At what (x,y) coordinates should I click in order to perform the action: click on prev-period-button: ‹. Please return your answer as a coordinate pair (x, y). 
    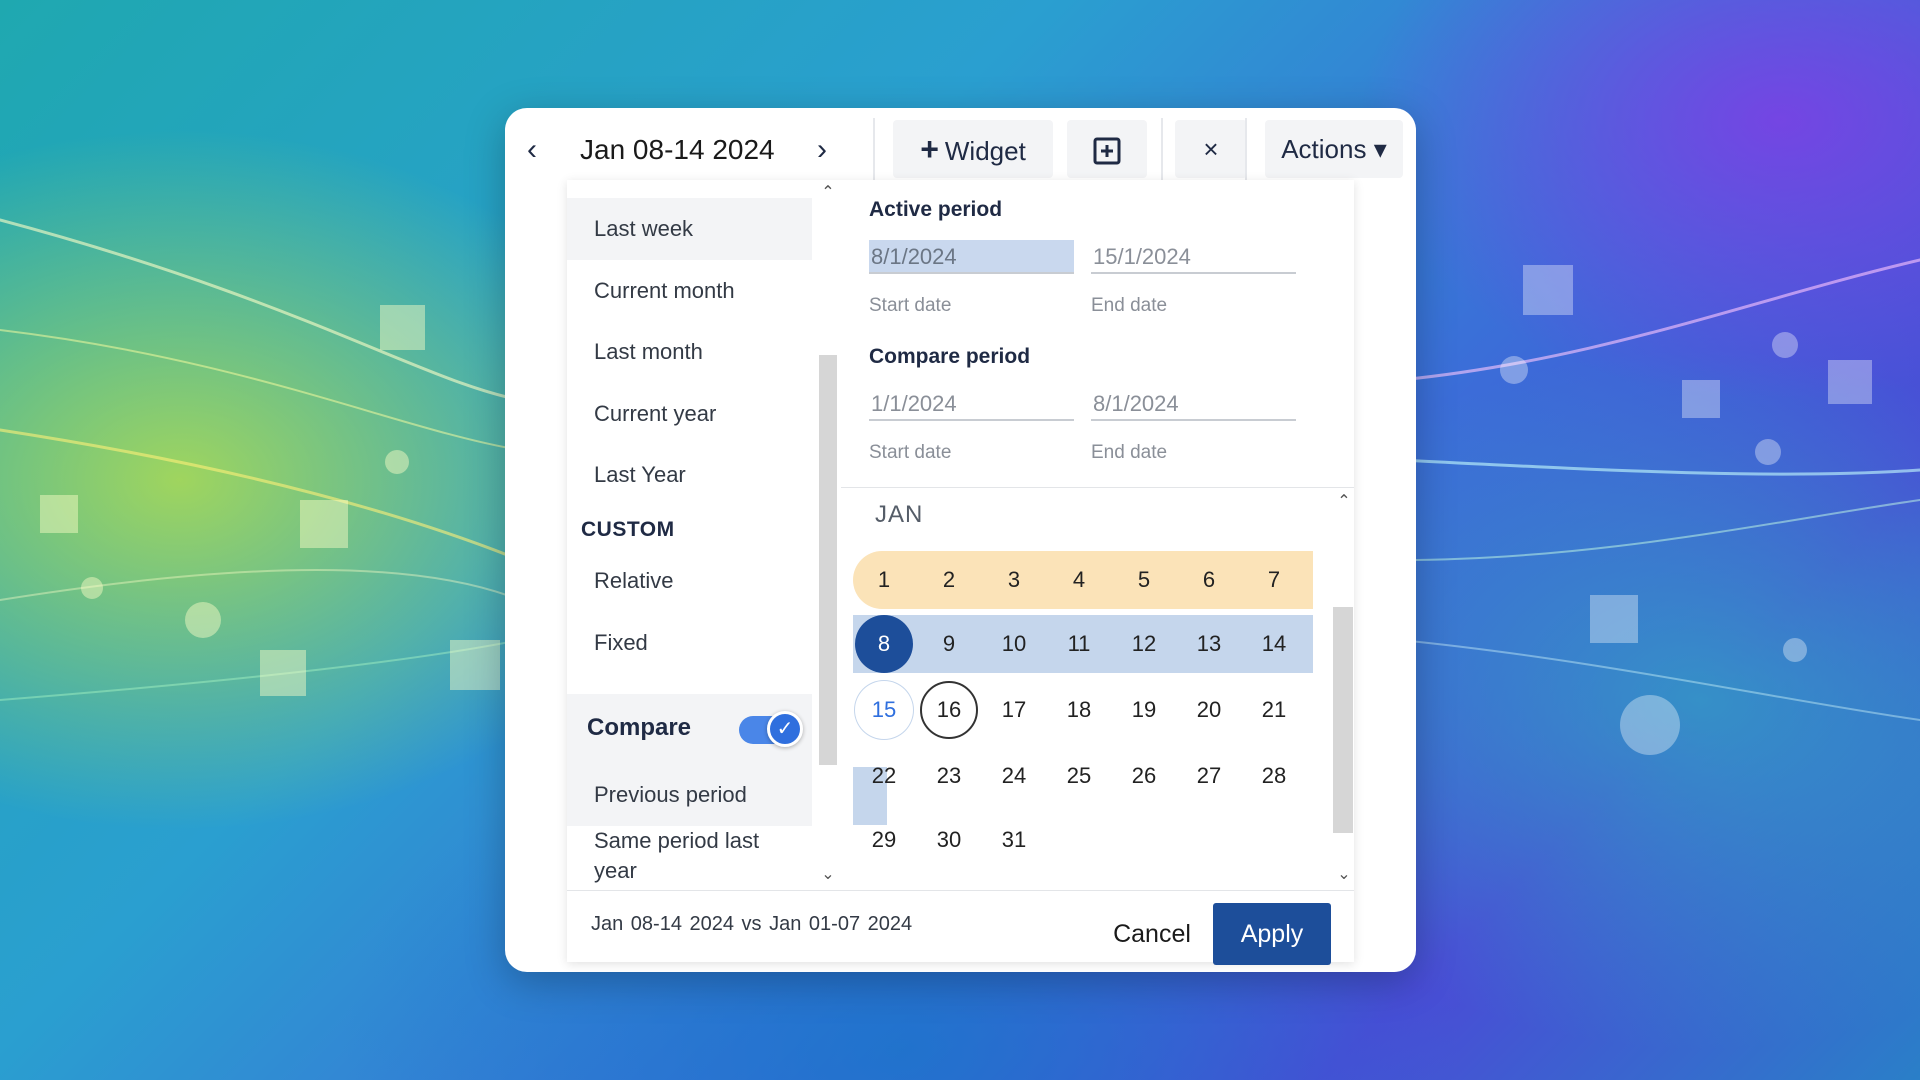
    Looking at the image, I should click on (532, 150).